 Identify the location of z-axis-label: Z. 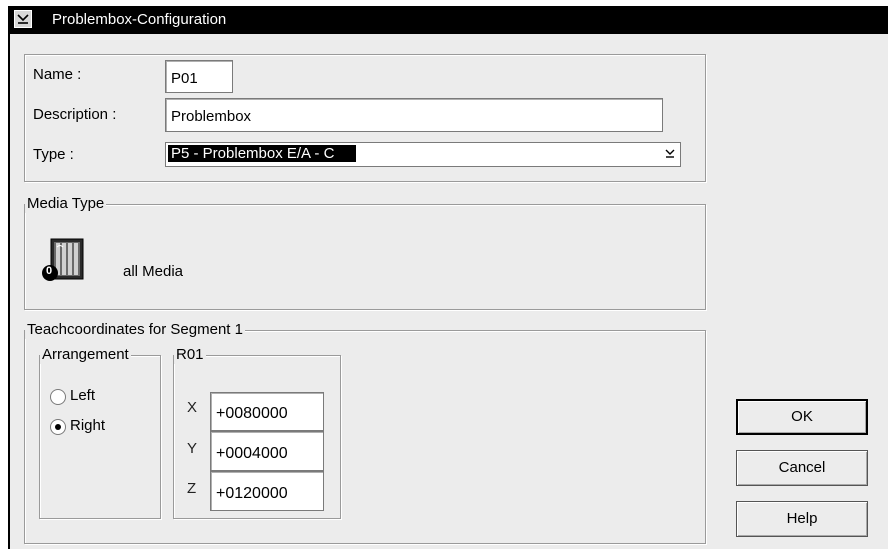
(192, 488).